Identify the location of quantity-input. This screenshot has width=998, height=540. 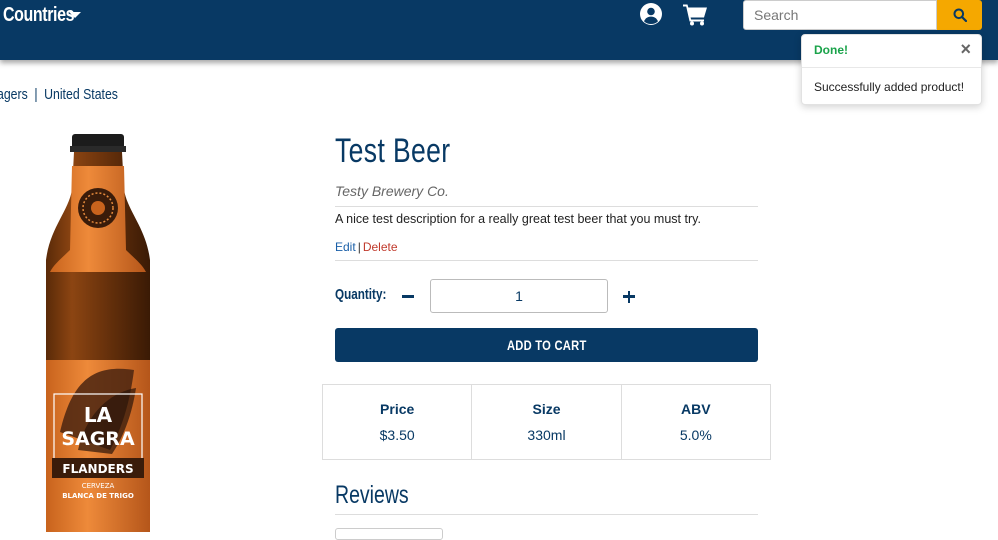
(519, 296).